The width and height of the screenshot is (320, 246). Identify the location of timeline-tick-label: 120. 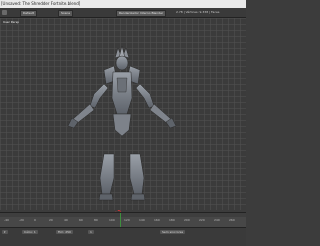
(127, 220).